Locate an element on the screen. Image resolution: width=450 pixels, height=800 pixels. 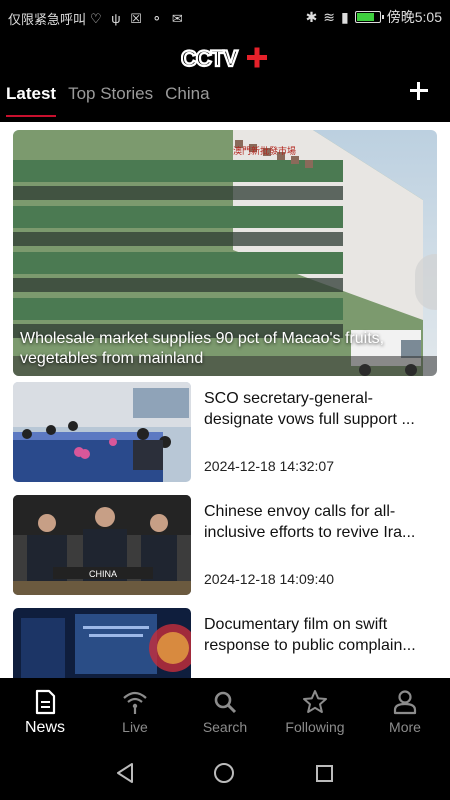
nav-news: News is located at coordinates (45, 711).